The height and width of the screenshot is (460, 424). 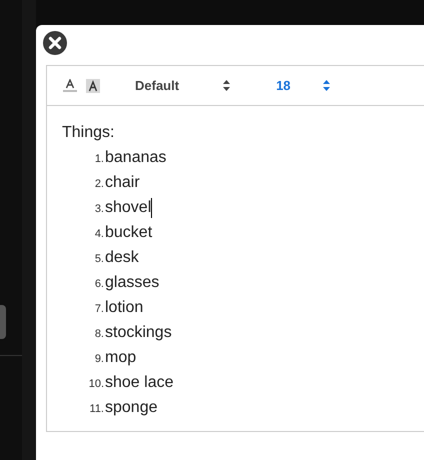 I want to click on list-number: 8., so click(x=99, y=334).